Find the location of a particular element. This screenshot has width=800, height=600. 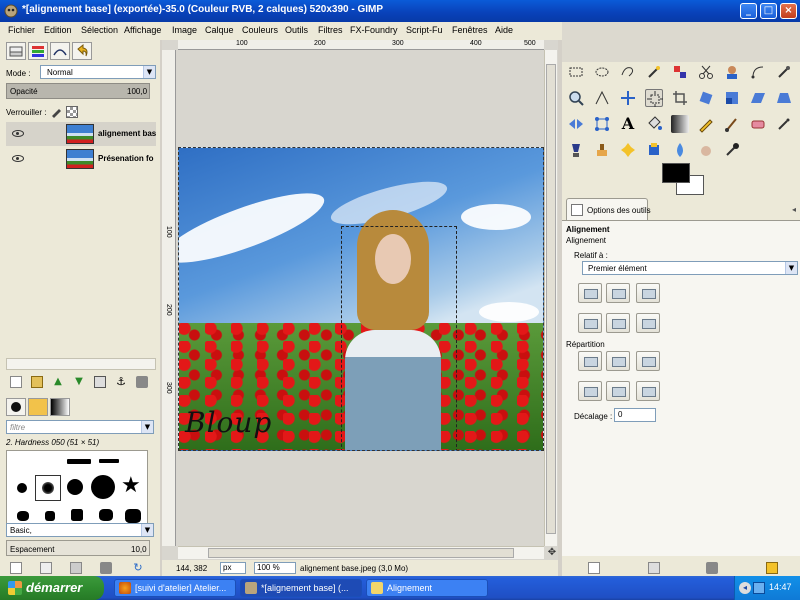

tray-expand-icon: ◂ is located at coordinates (745, 588).